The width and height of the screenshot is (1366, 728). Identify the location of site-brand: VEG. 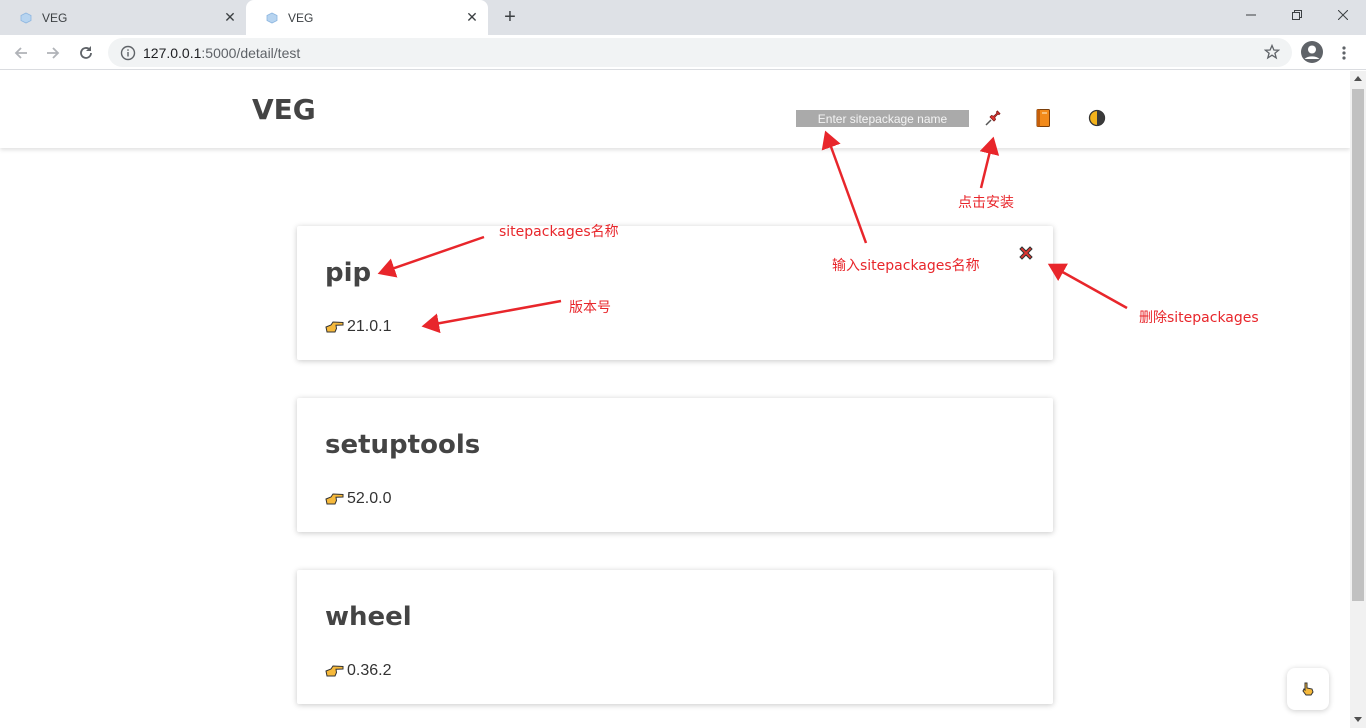
(284, 109).